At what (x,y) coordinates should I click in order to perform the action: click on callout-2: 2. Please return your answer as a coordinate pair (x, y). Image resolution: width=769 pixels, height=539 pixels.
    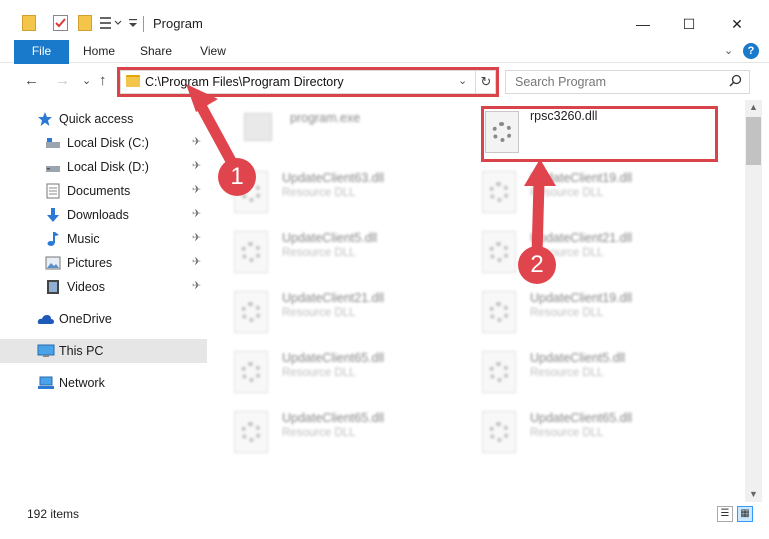
    Looking at the image, I should click on (537, 265).